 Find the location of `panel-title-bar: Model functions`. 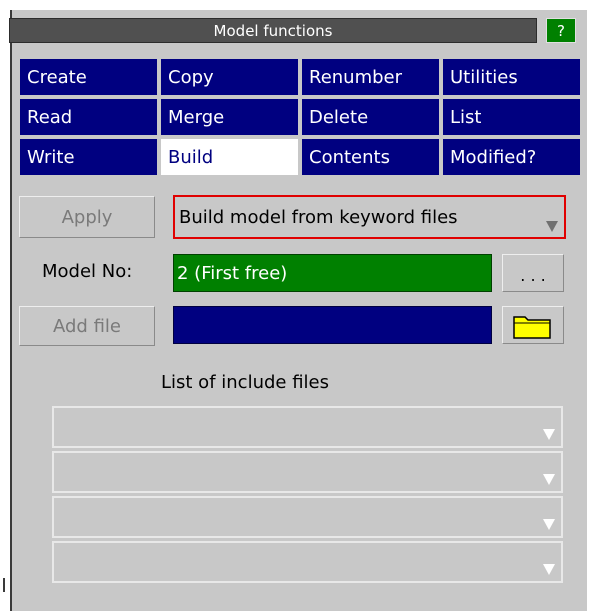

panel-title-bar: Model functions is located at coordinates (273, 30).